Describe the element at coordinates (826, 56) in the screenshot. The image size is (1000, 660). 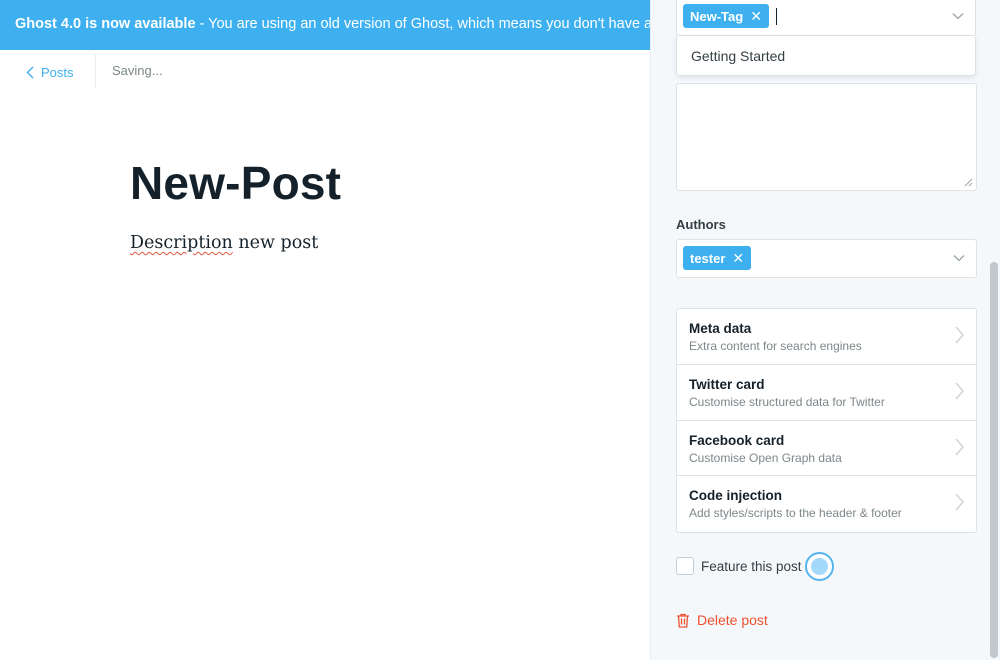
I see `tag-suggestions-dropdown: Getting Started` at that location.